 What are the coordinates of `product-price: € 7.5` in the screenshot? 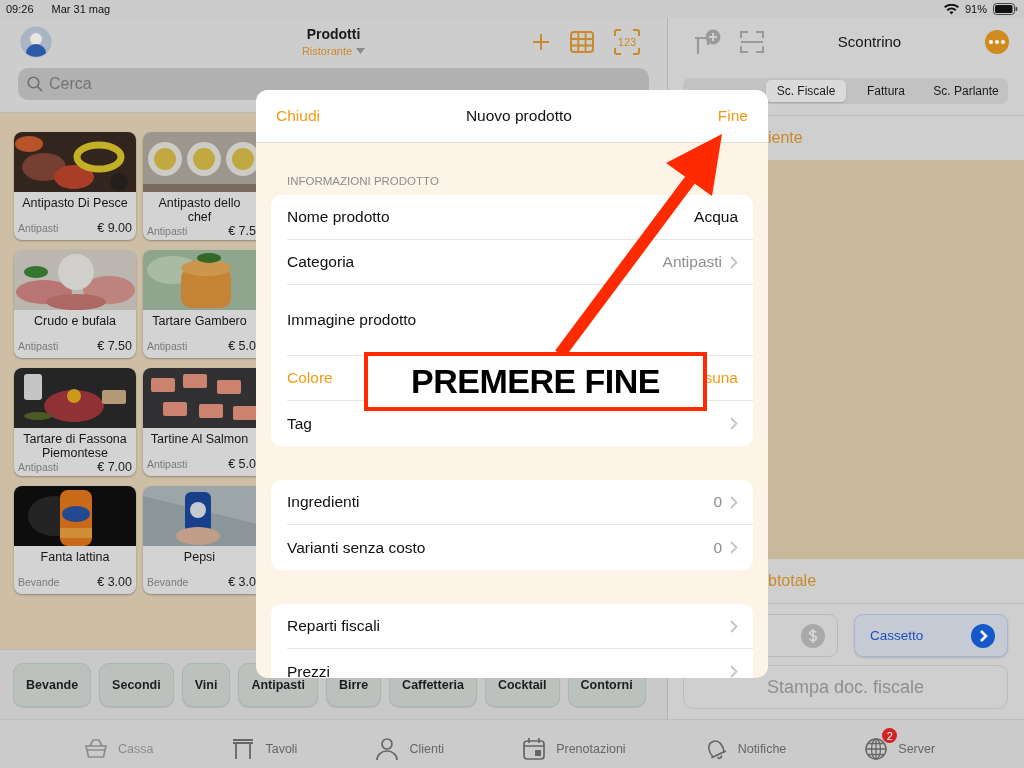 It's located at (242, 231).